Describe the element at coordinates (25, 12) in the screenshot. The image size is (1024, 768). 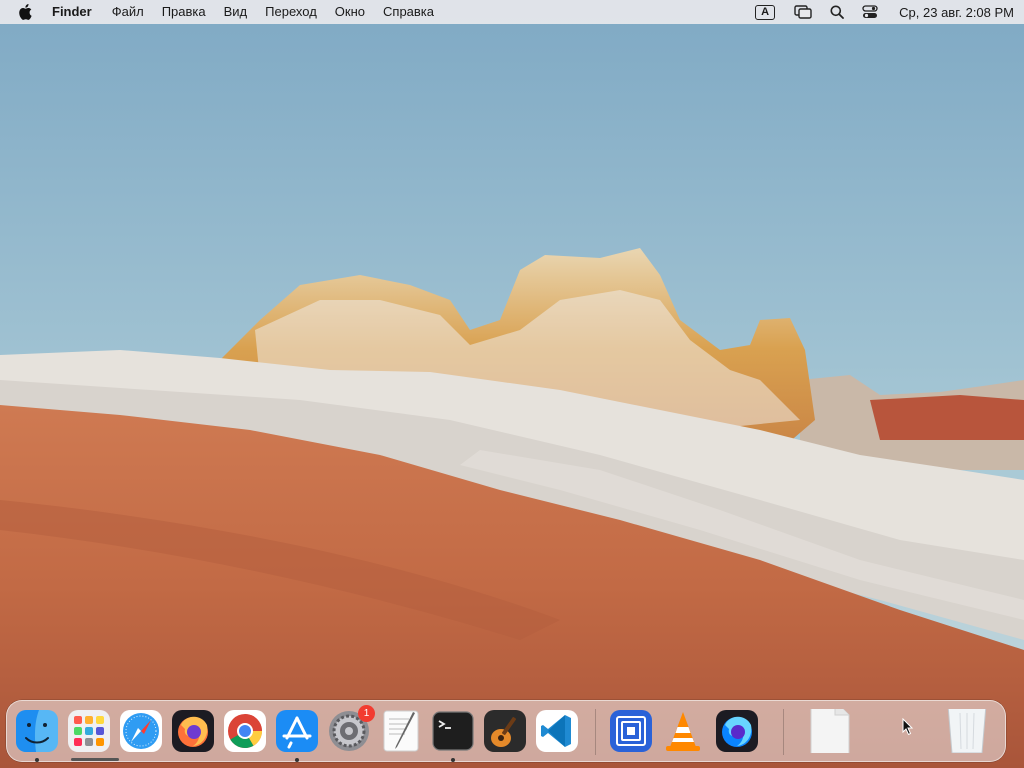
I see `apple-logo-icon` at that location.